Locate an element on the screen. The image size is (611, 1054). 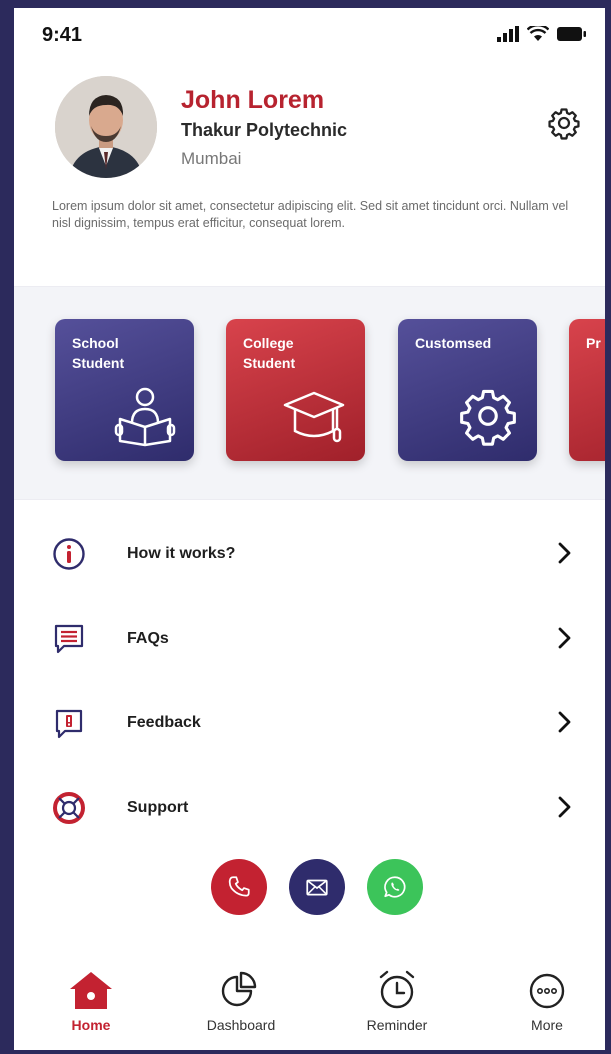
card-label: Customsed is located at coordinates (453, 343).